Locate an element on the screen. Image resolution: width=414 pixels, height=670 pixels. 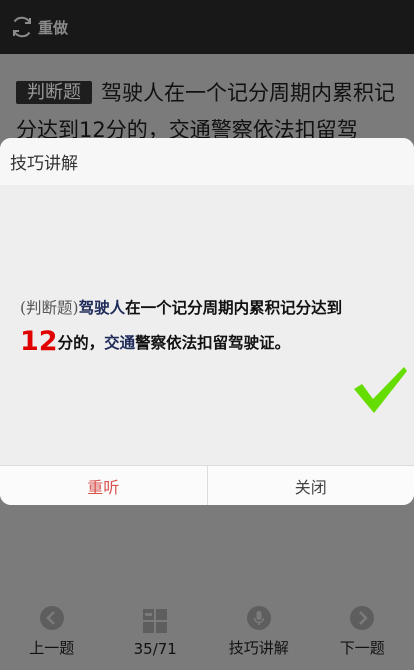
refresh-icon is located at coordinates (22, 27).